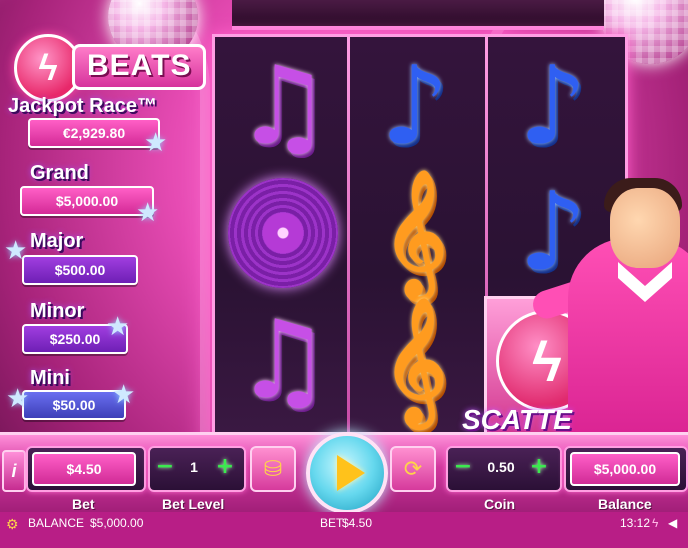  Describe the element at coordinates (139, 67) in the screenshot. I see `logo-text: BEATS` at that location.